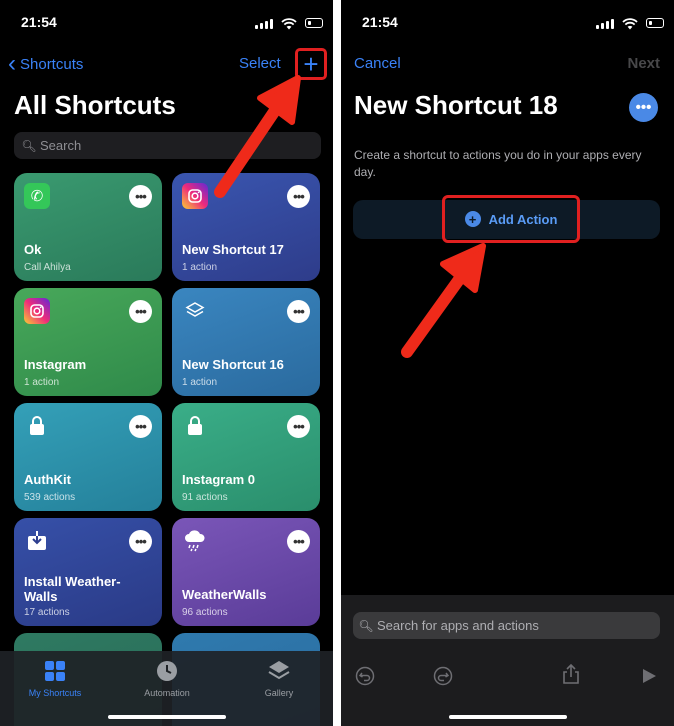  I want to click on shortcut-subtitle: 17 actions, so click(47, 612).